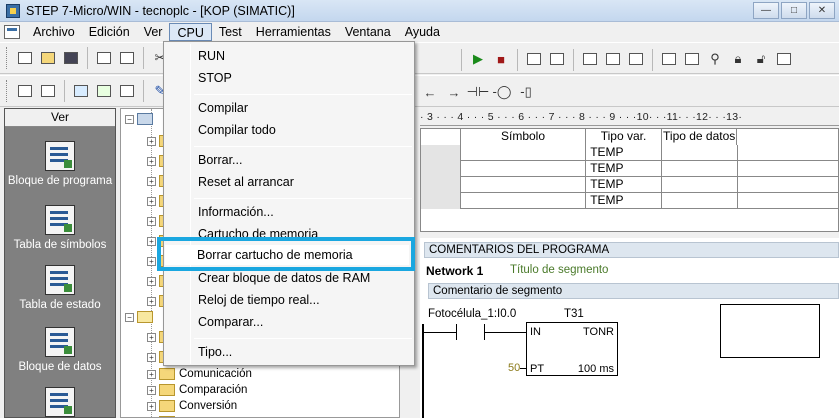 The image size is (839, 418). What do you see at coordinates (25, 58) in the screenshot?
I see `new-file-icon` at bounding box center [25, 58].